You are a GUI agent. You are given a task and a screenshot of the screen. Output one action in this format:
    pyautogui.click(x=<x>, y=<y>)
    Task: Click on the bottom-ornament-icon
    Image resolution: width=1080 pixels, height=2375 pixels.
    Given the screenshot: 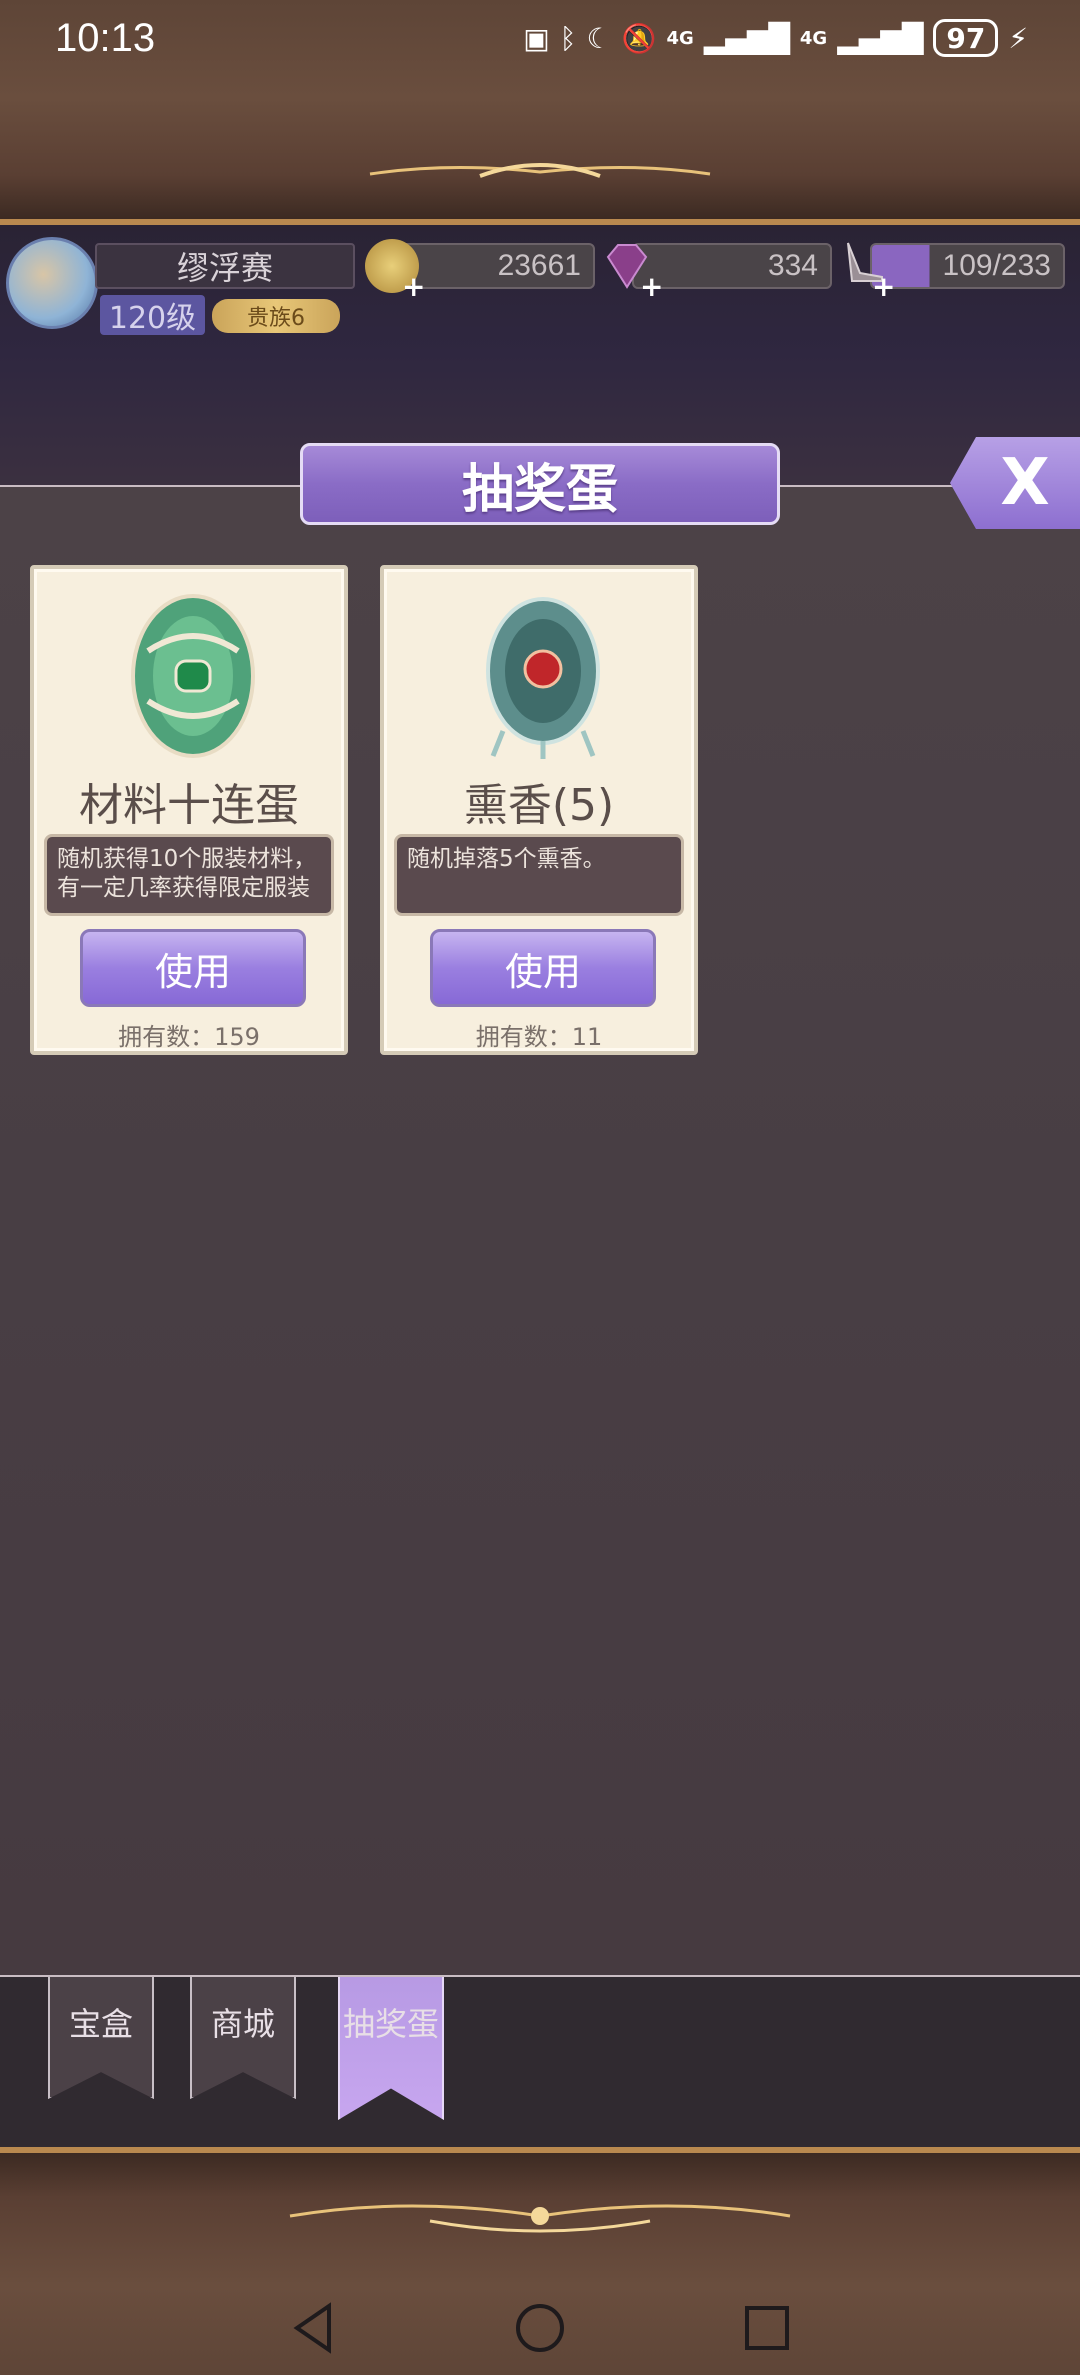 What is the action you would take?
    pyautogui.click(x=540, y=2218)
    